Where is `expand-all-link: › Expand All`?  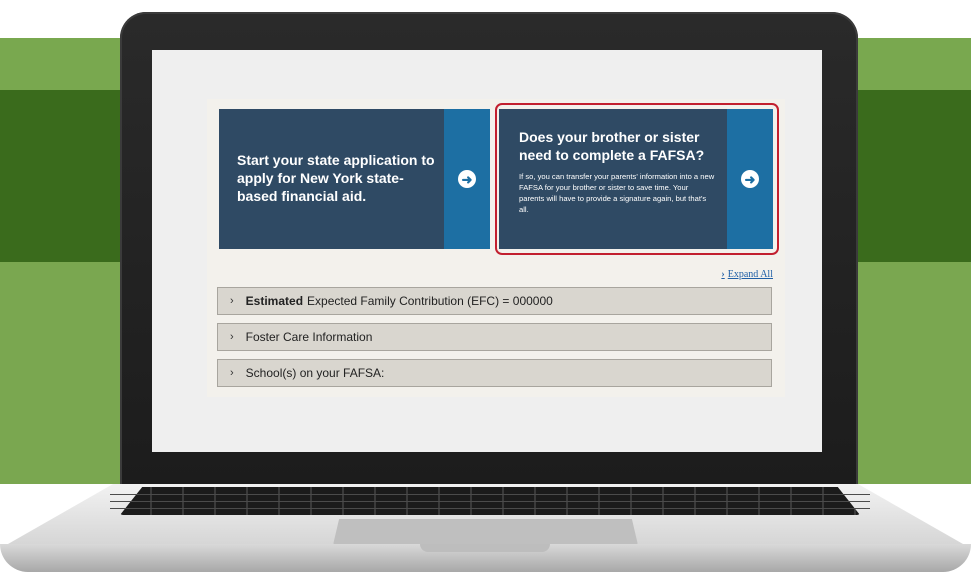 expand-all-link: › Expand All is located at coordinates (747, 274).